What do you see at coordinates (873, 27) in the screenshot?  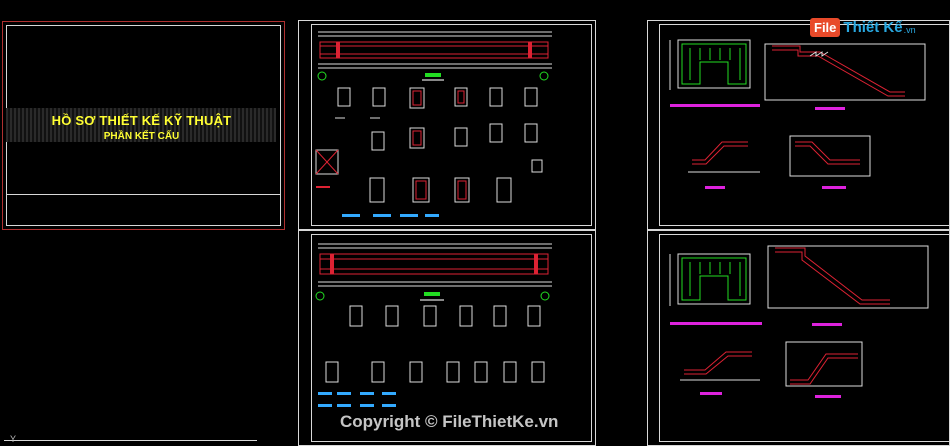 I see `logo-brand-text: Thiết Kế` at bounding box center [873, 27].